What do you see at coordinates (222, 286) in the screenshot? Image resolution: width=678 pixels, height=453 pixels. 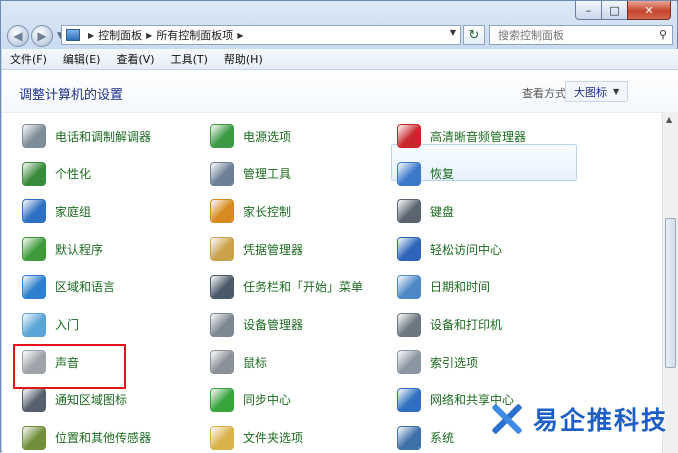 I see `taskbar-start-icon` at bounding box center [222, 286].